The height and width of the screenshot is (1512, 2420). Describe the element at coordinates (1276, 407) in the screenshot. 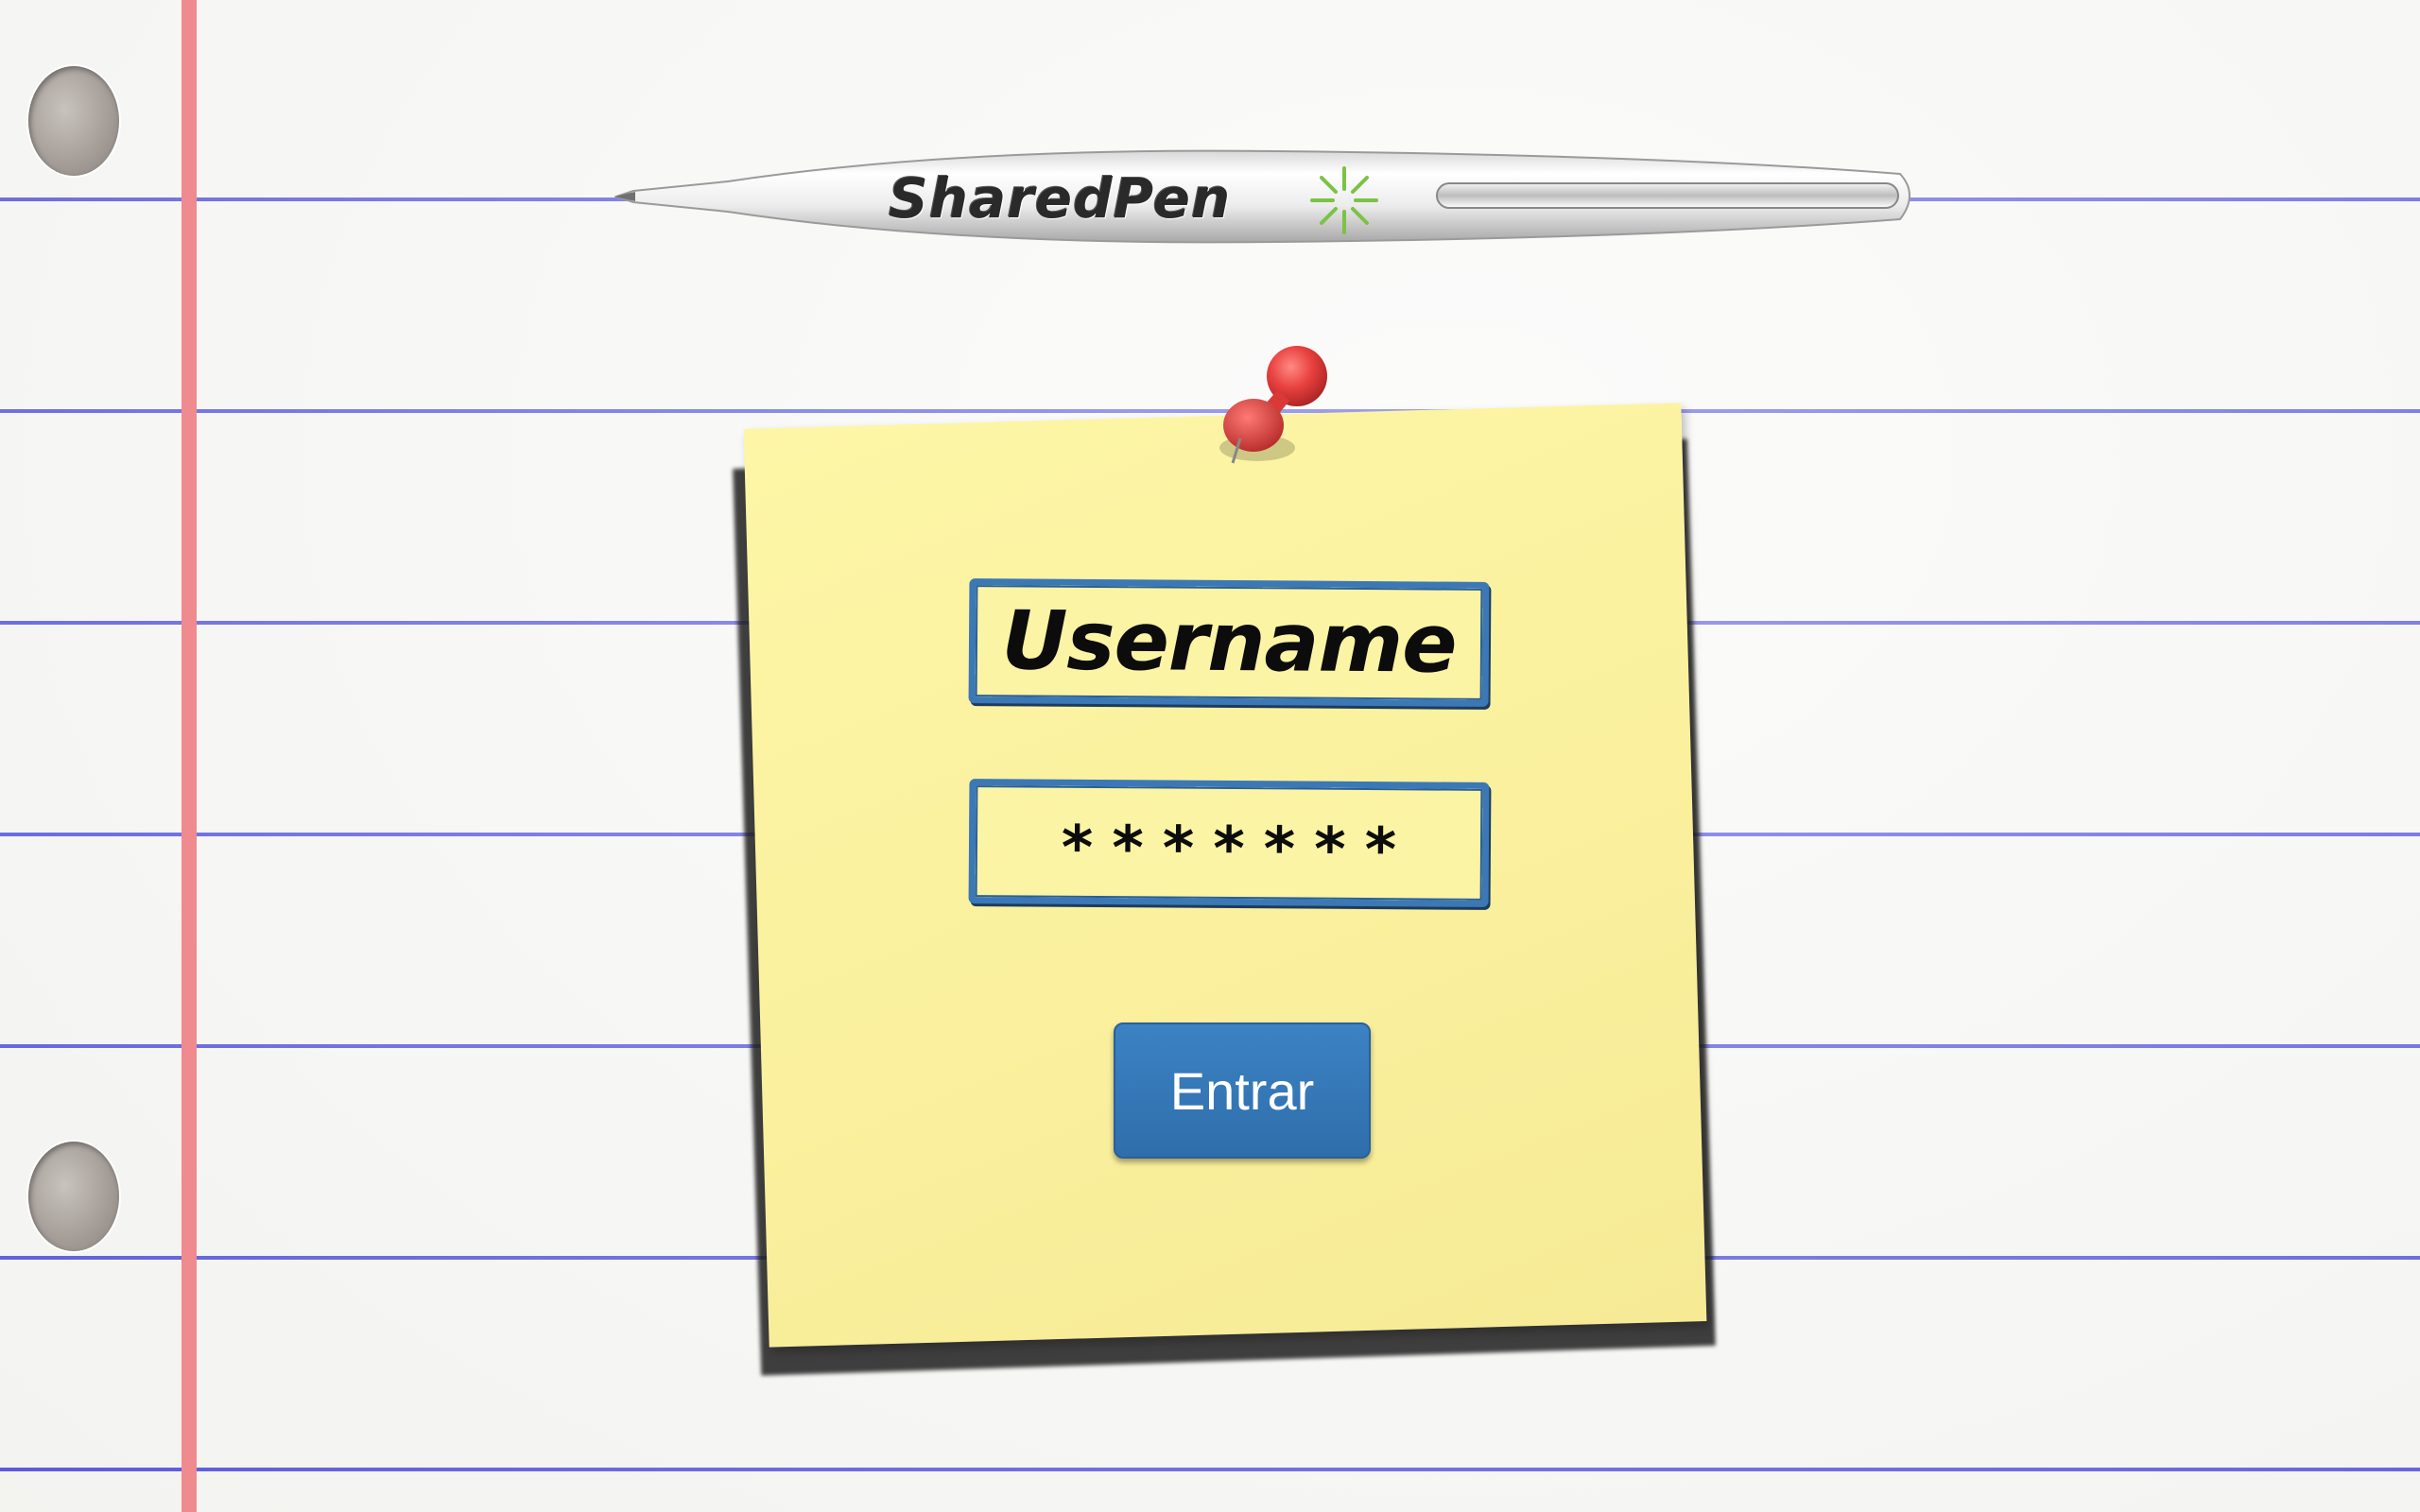

I see `pushpin-icon` at that location.